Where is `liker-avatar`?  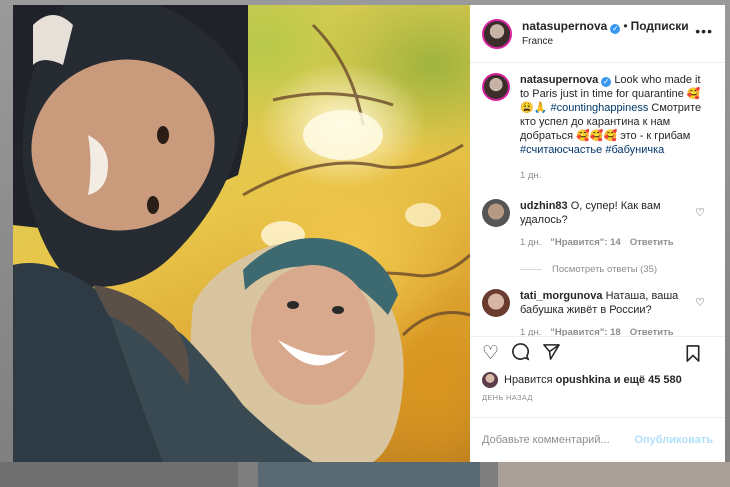 liker-avatar is located at coordinates (490, 380).